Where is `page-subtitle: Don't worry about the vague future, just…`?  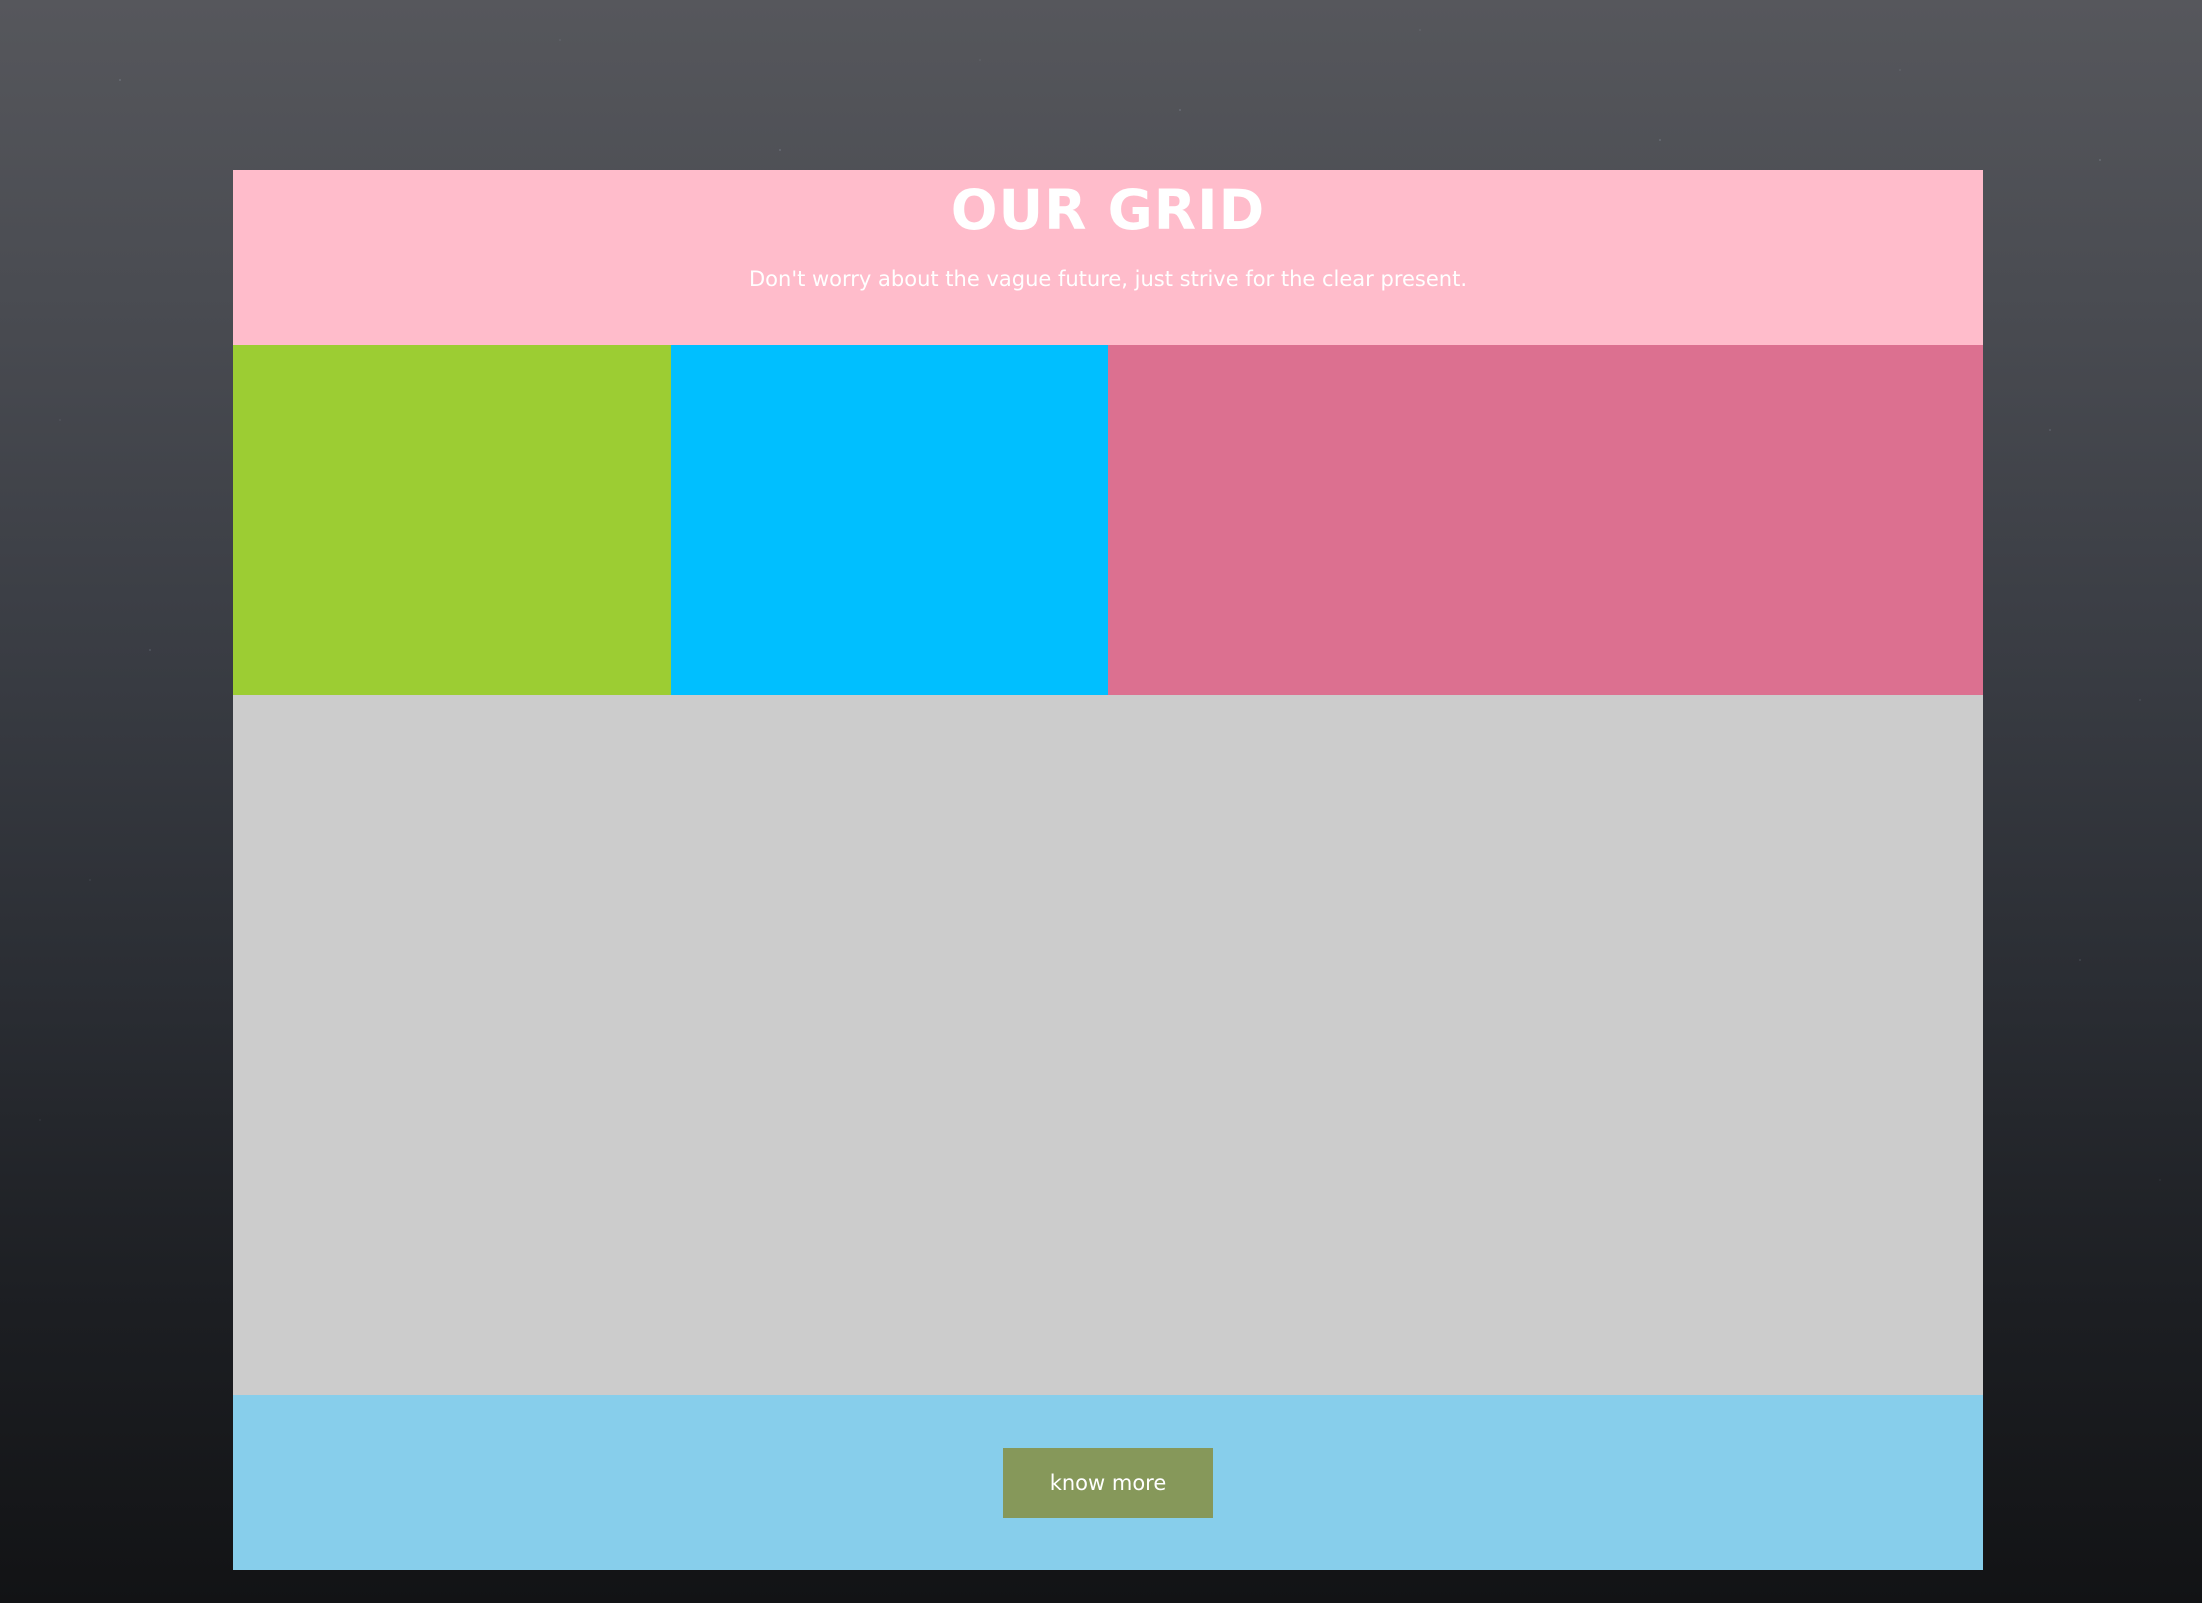 page-subtitle: Don't worry about the vague future, just… is located at coordinates (1108, 279).